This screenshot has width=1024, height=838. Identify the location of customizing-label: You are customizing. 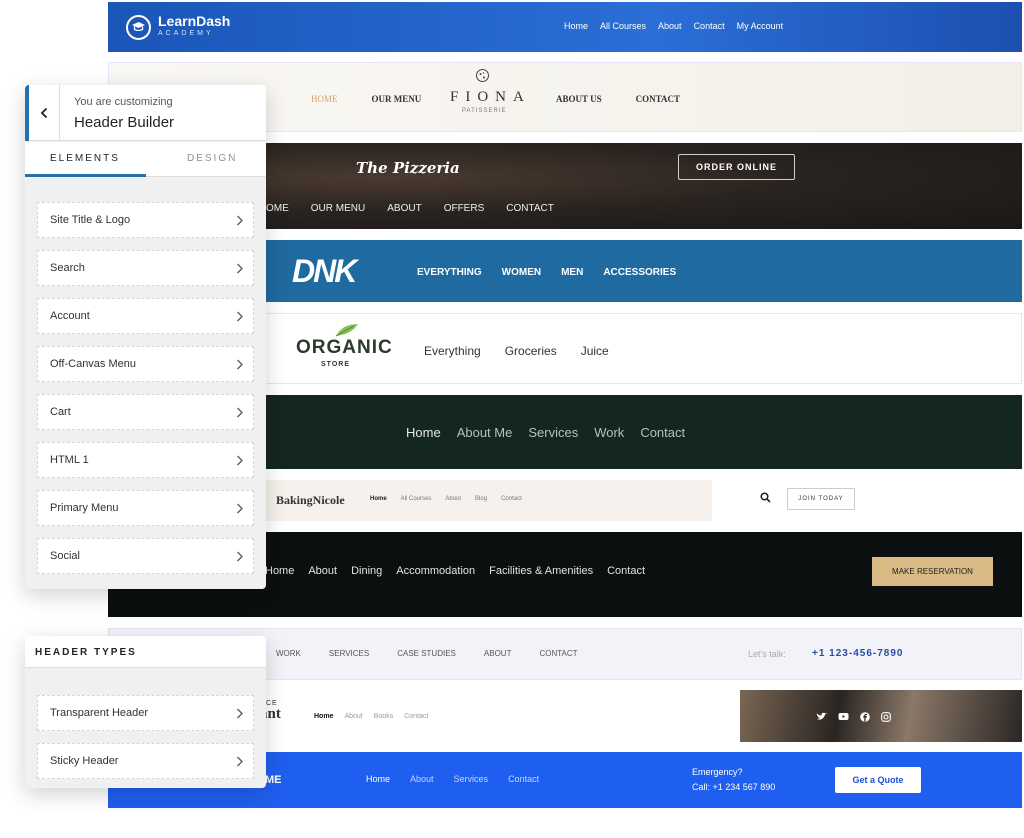
(123, 102).